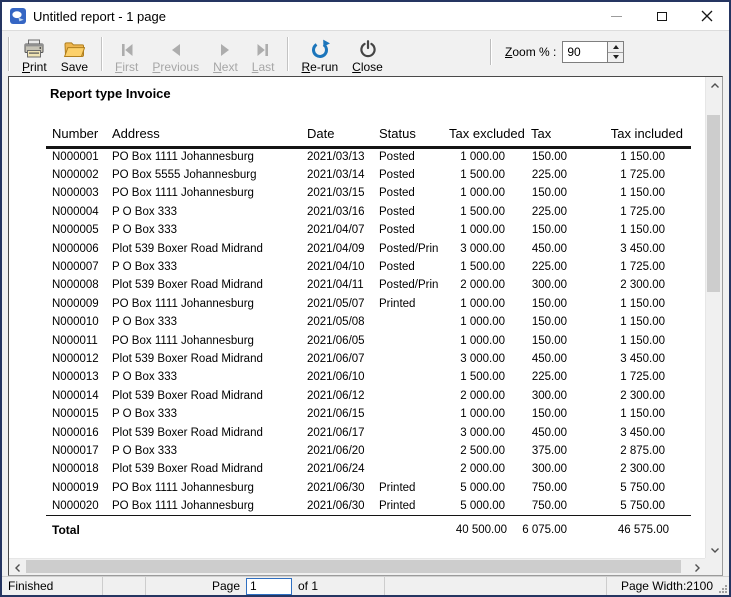 Image resolution: width=731 pixels, height=597 pixels. What do you see at coordinates (642, 211) in the screenshot?
I see `cell-tax-included: 1 725.00` at bounding box center [642, 211].